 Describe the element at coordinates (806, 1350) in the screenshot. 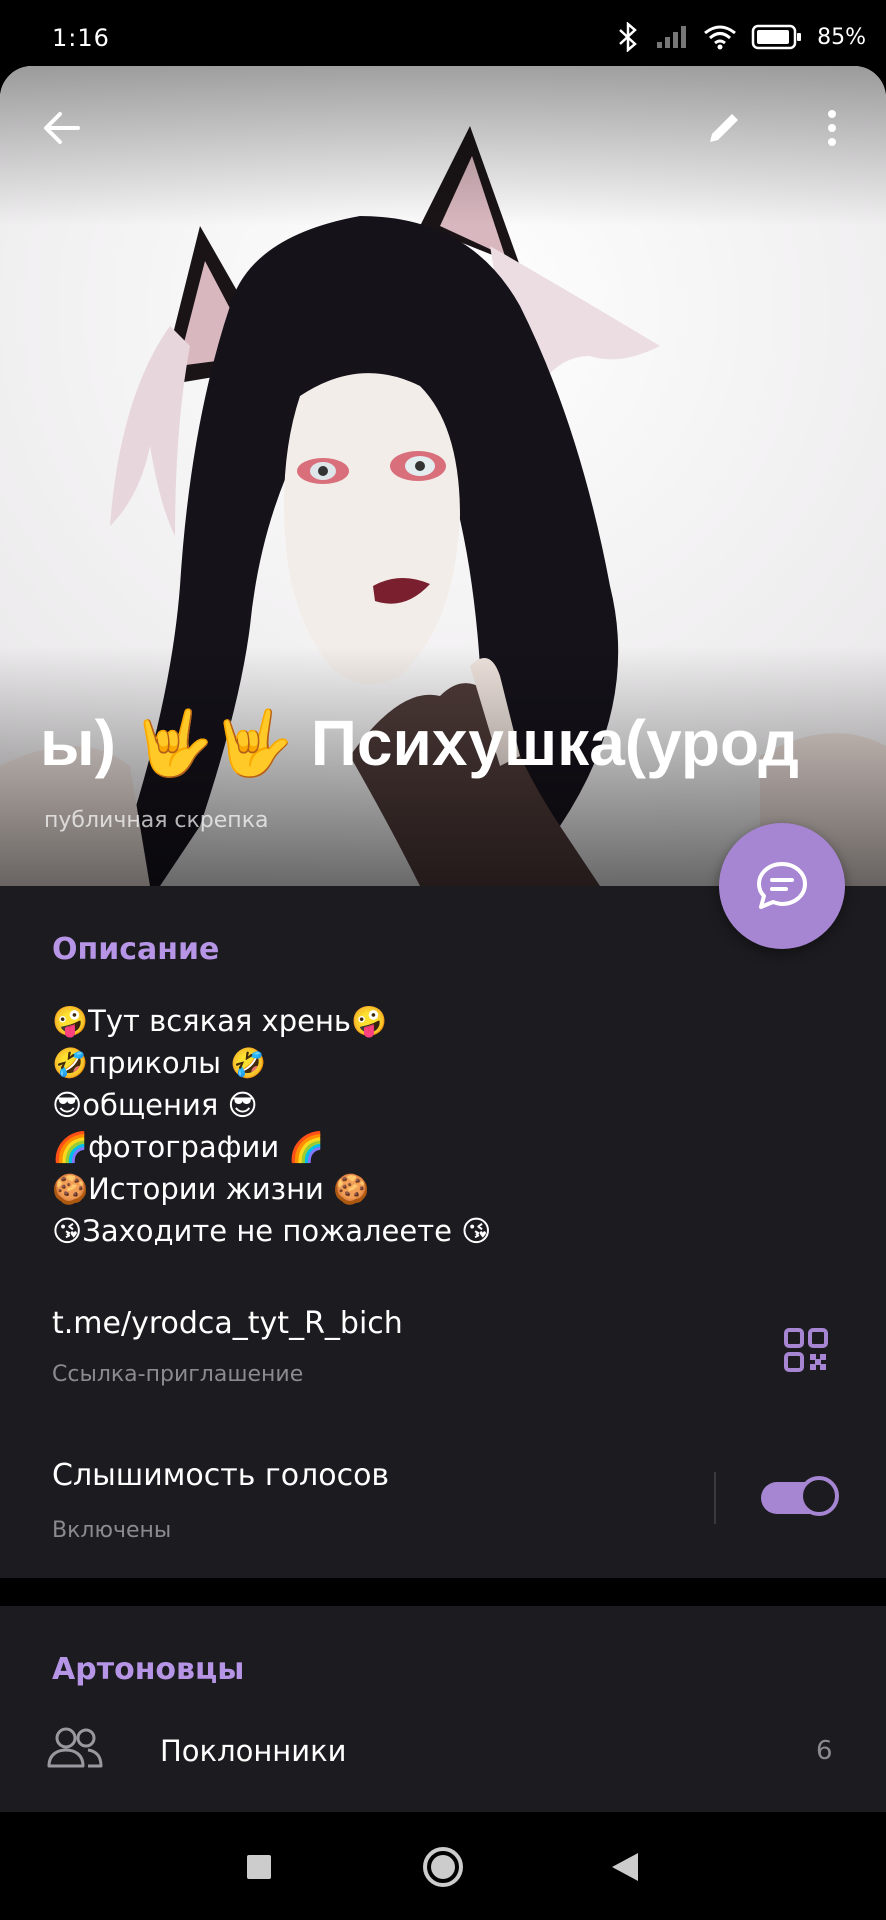

I see `qr-code-icon` at that location.